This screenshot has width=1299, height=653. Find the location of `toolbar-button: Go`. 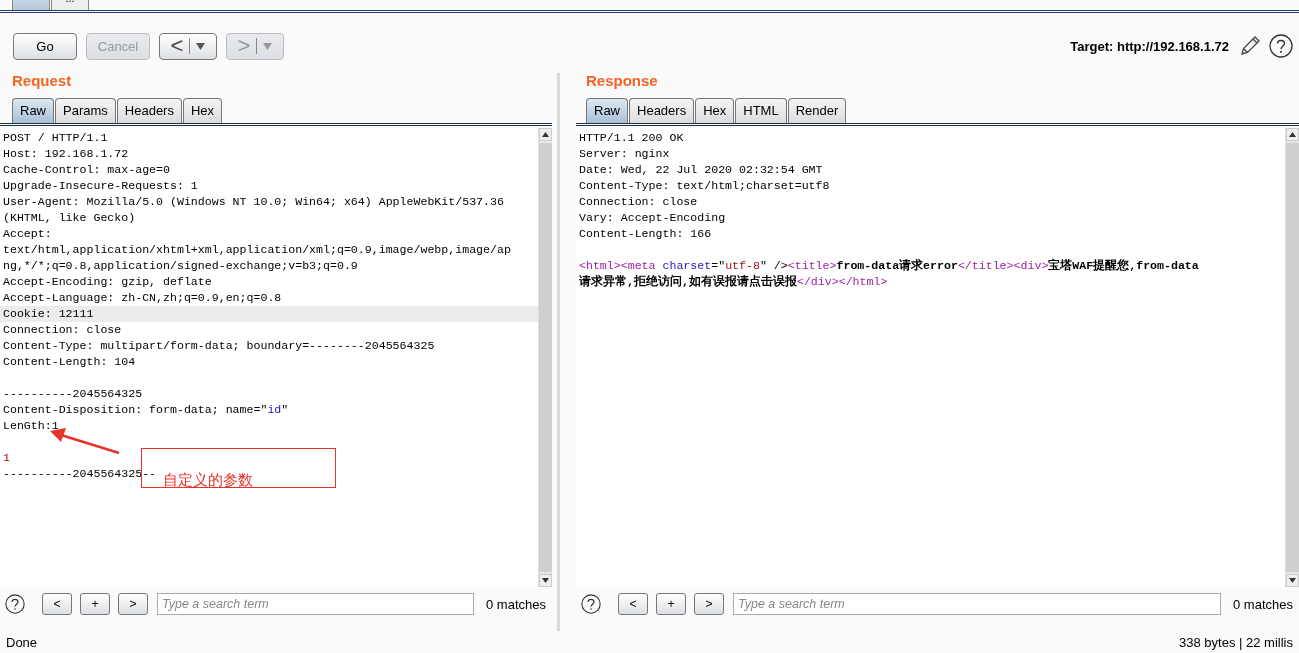

toolbar-button: Go is located at coordinates (45, 46).